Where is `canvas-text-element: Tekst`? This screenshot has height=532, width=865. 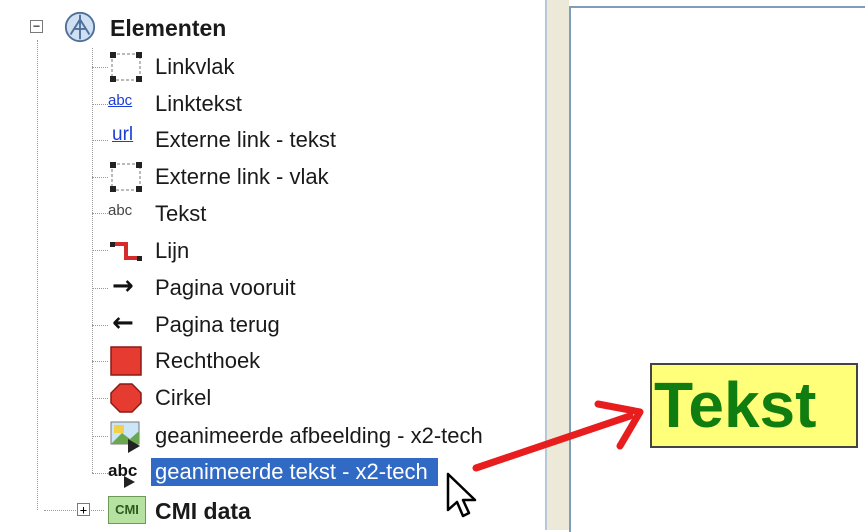 canvas-text-element: Tekst is located at coordinates (754, 405).